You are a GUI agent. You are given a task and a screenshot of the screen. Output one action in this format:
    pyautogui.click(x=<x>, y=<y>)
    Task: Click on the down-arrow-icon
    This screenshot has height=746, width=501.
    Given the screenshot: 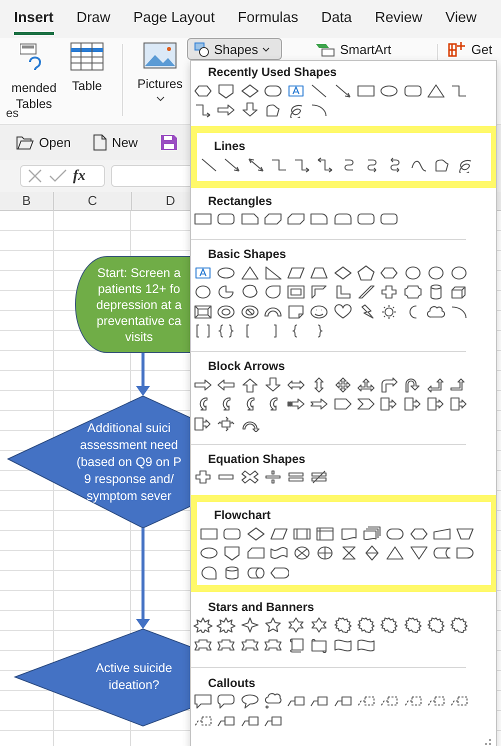 What is the action you would take?
    pyautogui.click(x=272, y=384)
    